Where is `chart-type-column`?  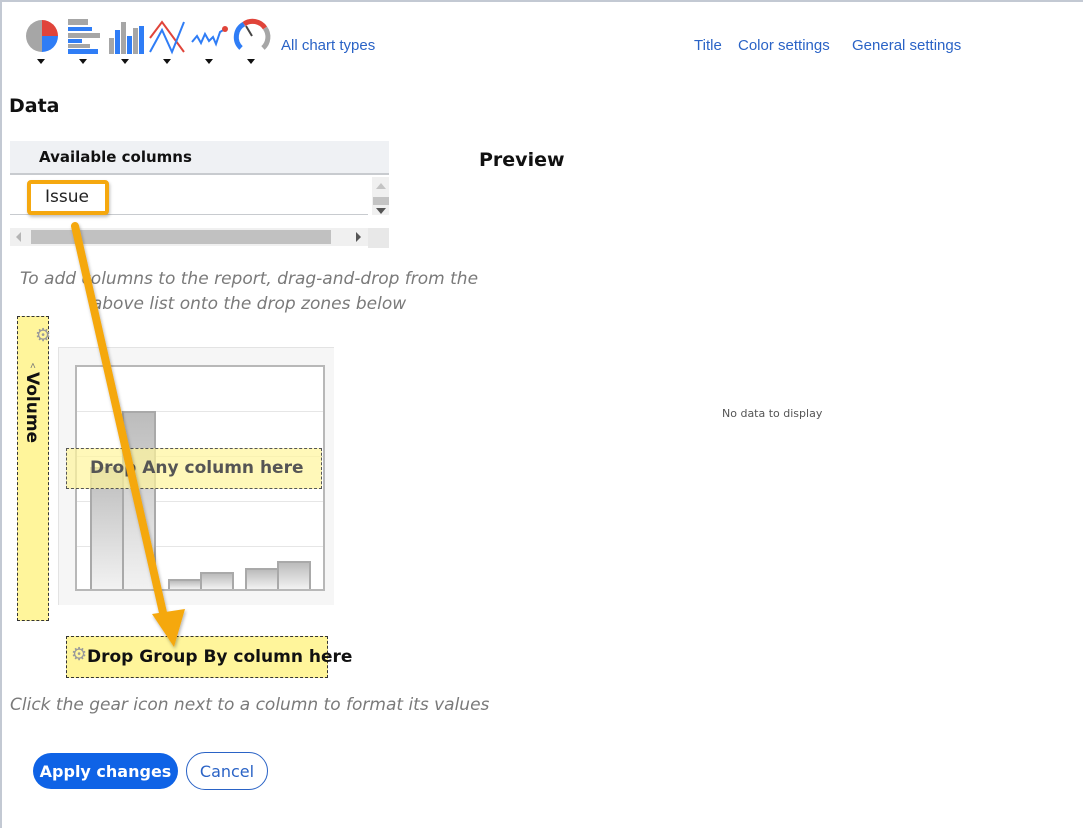
chart-type-column is located at coordinates (126, 41).